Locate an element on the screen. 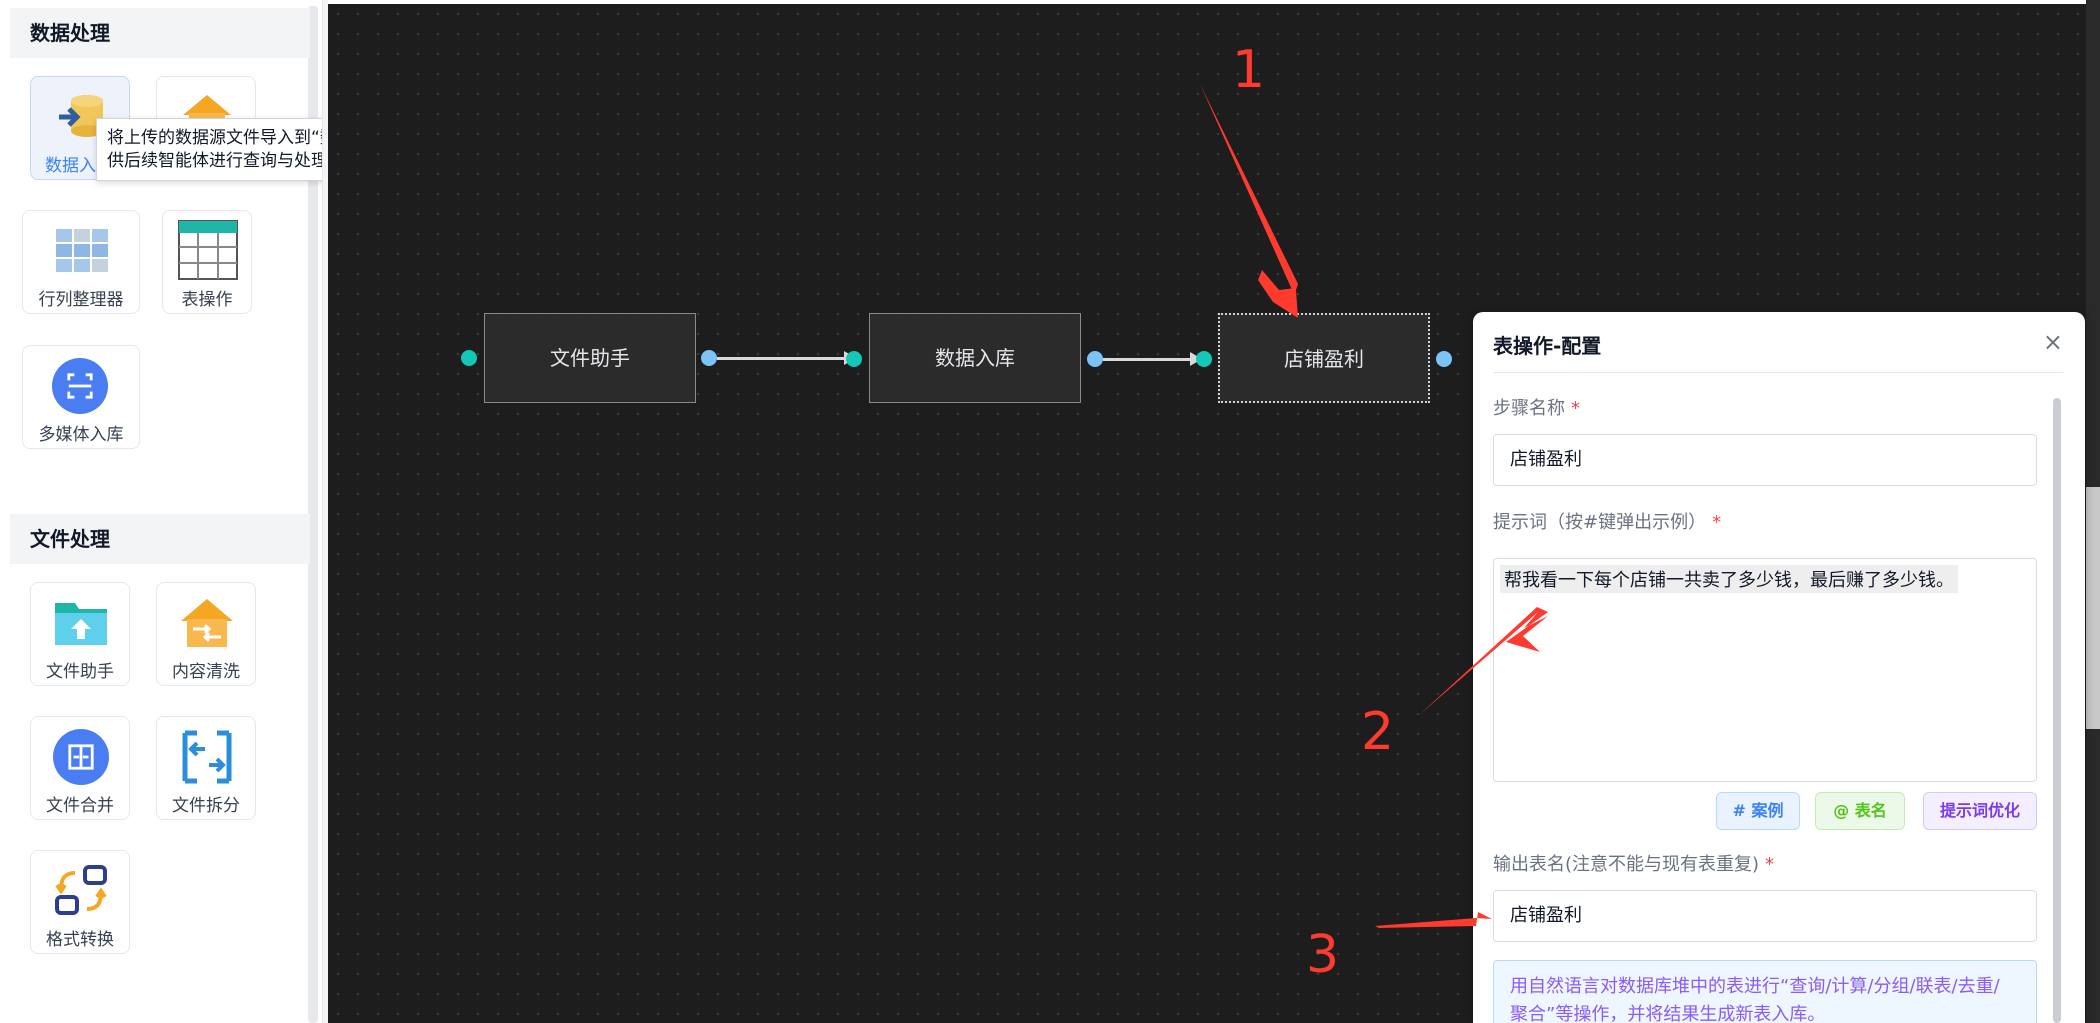  table-name-button: @ 表名 is located at coordinates (1860, 811).